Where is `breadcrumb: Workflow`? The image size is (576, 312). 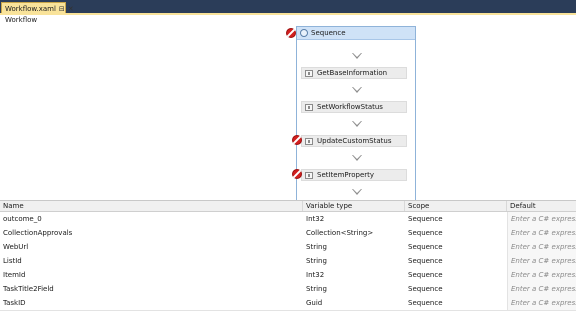
breadcrumb: Workflow is located at coordinates (21, 20).